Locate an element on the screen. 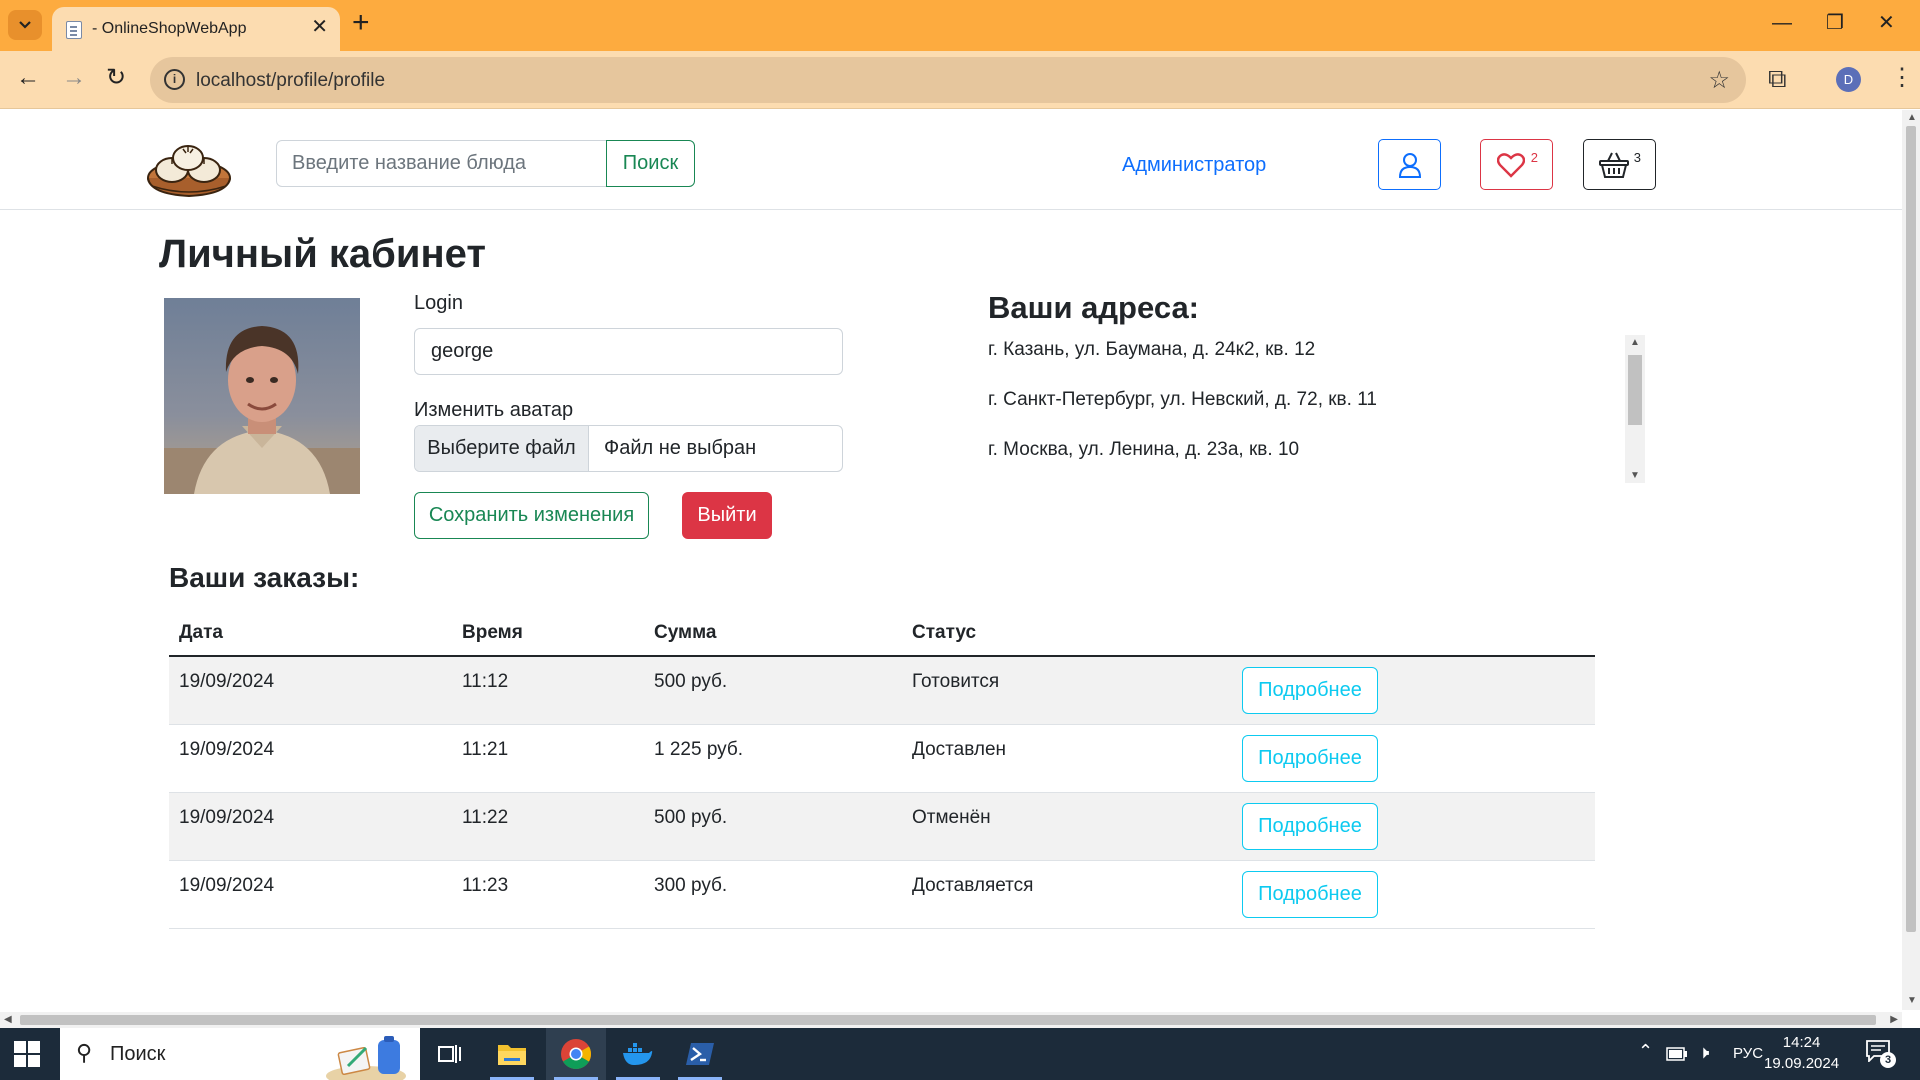 The width and height of the screenshot is (1920, 1080). docker-icon is located at coordinates (638, 1054).